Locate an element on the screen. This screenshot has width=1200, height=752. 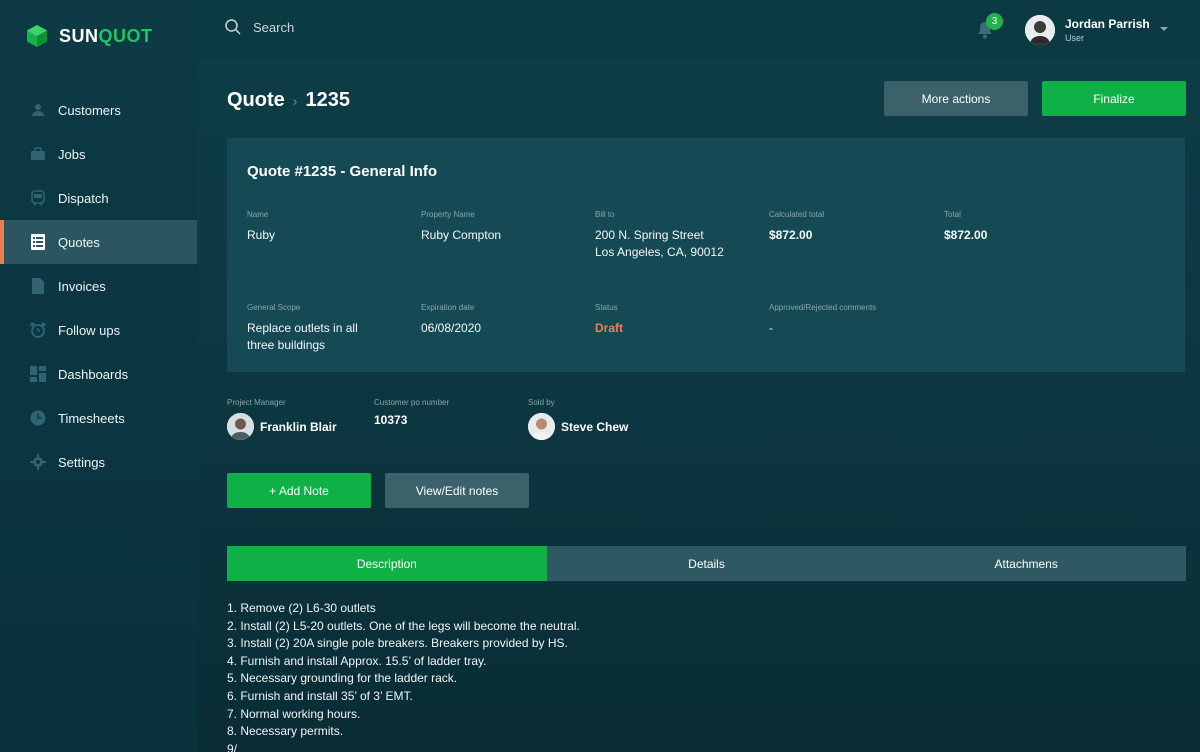
project-manager: Franklin Blair is located at coordinates (282, 426).